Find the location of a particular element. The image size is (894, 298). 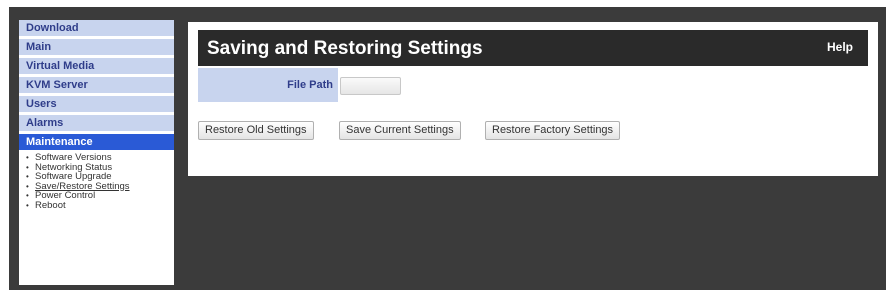

restore-factory-settings-button: Restore Factory Settings is located at coordinates (553, 130).